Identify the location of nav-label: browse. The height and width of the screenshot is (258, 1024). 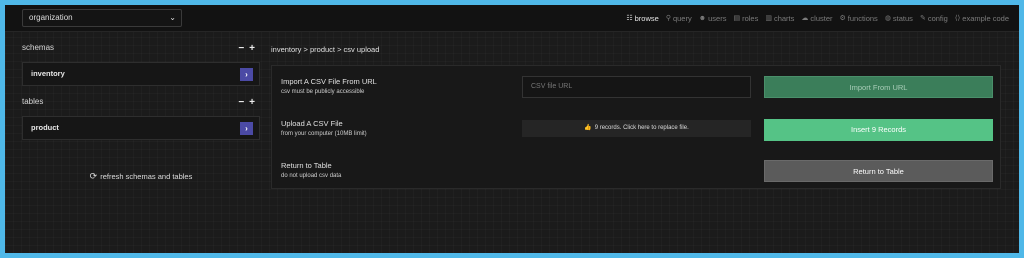
(646, 18).